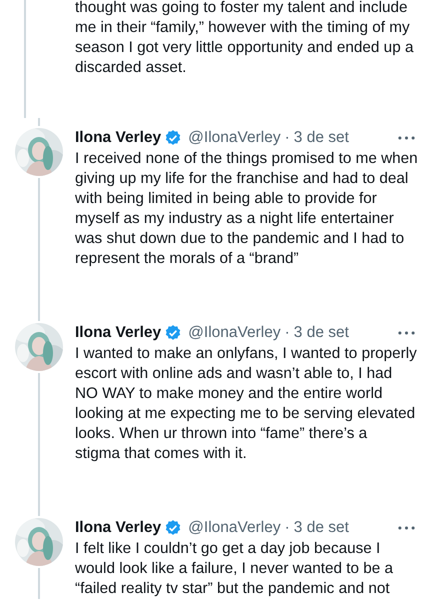  I want to click on tweet-text: thought was going to foster my talent and include me in their “family,” however with the timing of my season I got very little opportunity and ended up a discarded asset., so click(244, 39).